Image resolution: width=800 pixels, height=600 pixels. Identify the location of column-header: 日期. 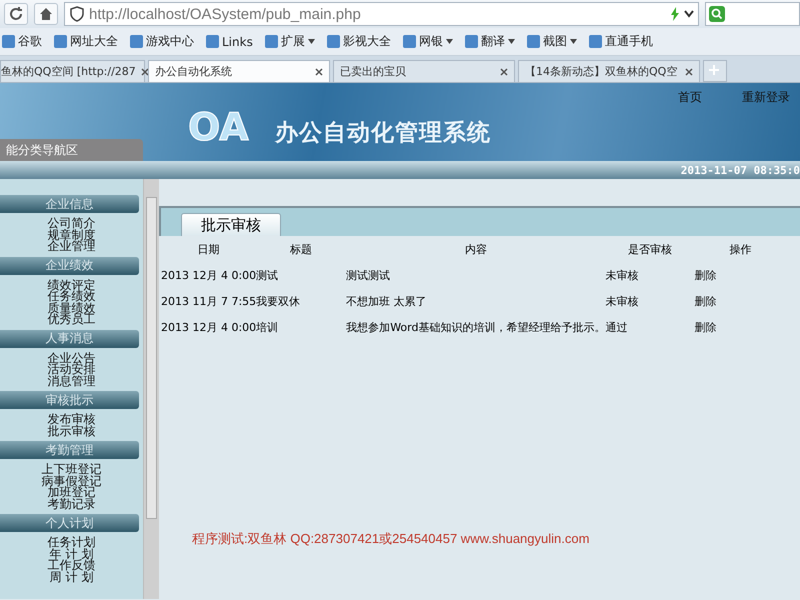
(208, 250).